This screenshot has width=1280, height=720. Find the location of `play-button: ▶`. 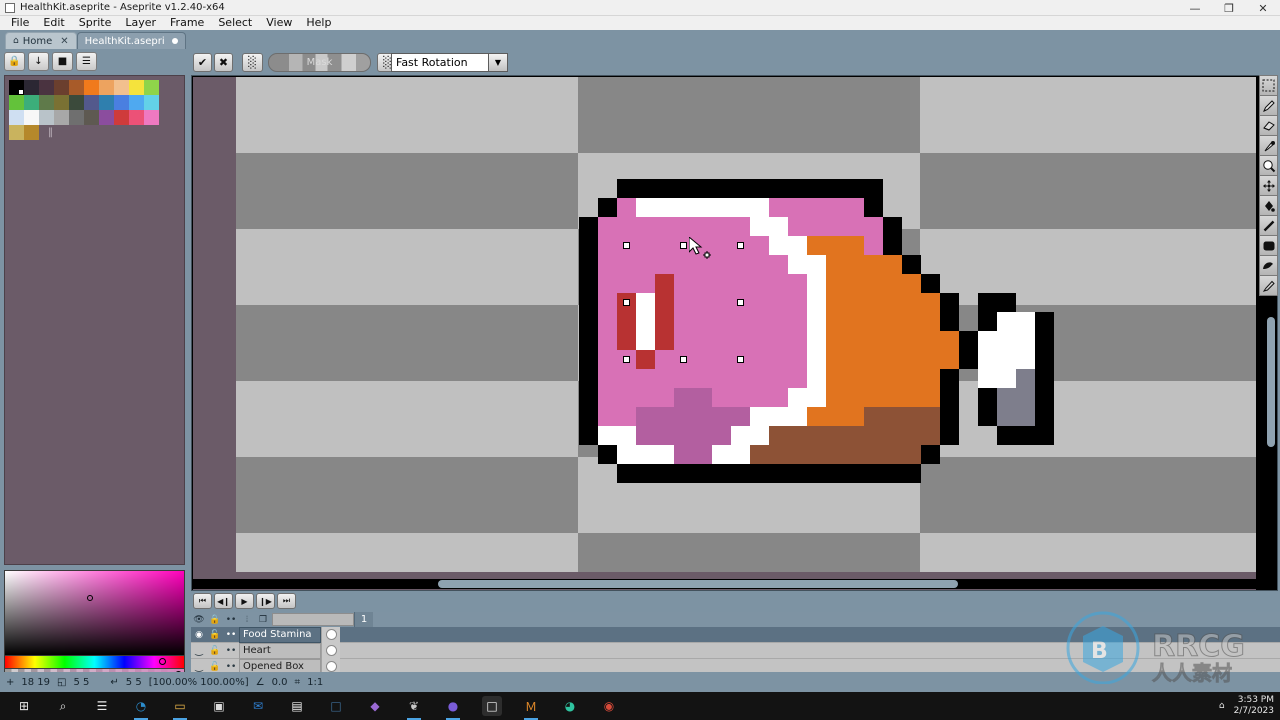

play-button: ▶ is located at coordinates (244, 601).